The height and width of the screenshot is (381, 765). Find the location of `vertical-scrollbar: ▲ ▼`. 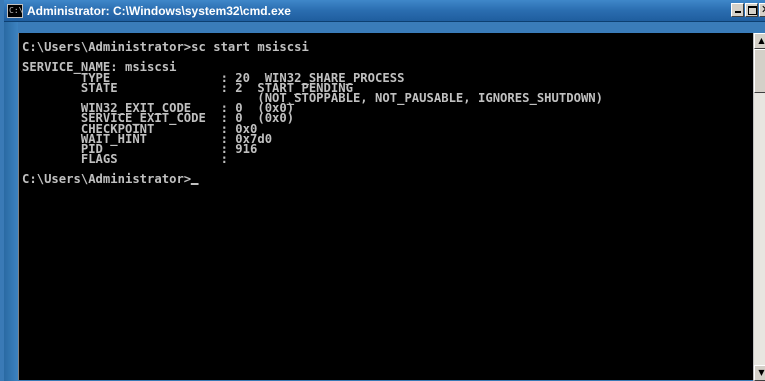

vertical-scrollbar: ▲ ▼ is located at coordinates (759, 207).